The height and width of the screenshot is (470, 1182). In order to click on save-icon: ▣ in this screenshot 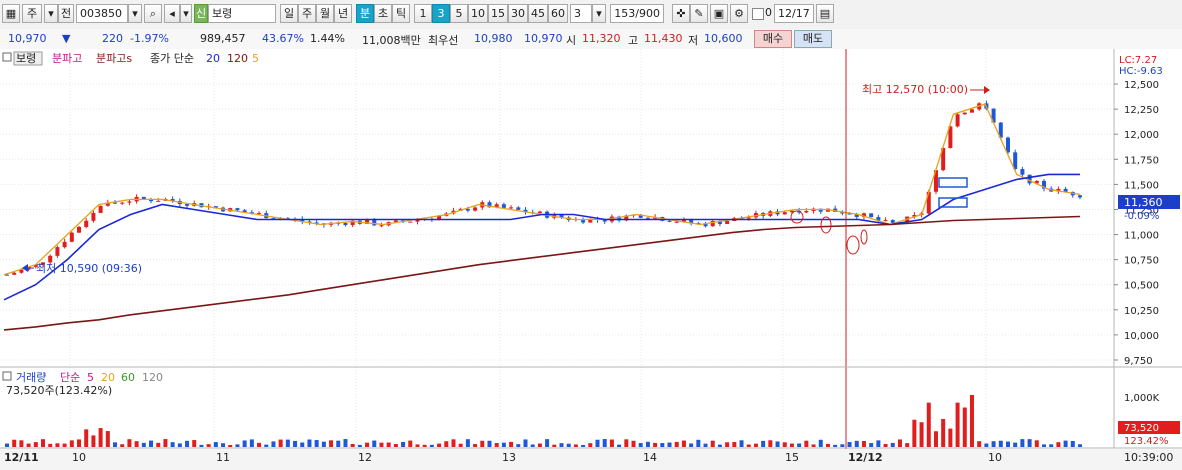, I will do `click(719, 13)`.